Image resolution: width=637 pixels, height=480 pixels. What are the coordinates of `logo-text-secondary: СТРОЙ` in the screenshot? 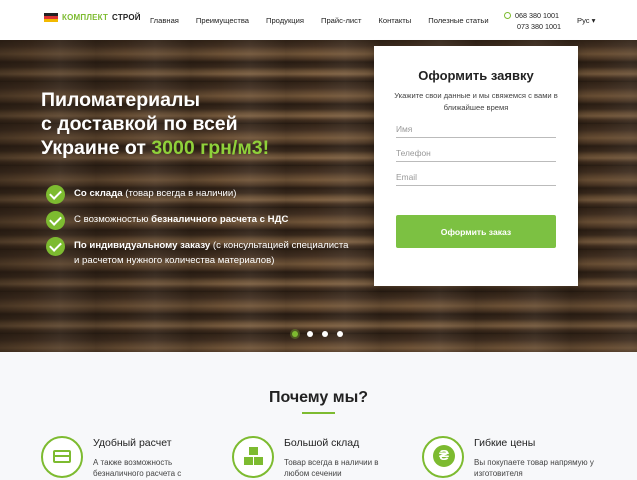 It's located at (126, 17).